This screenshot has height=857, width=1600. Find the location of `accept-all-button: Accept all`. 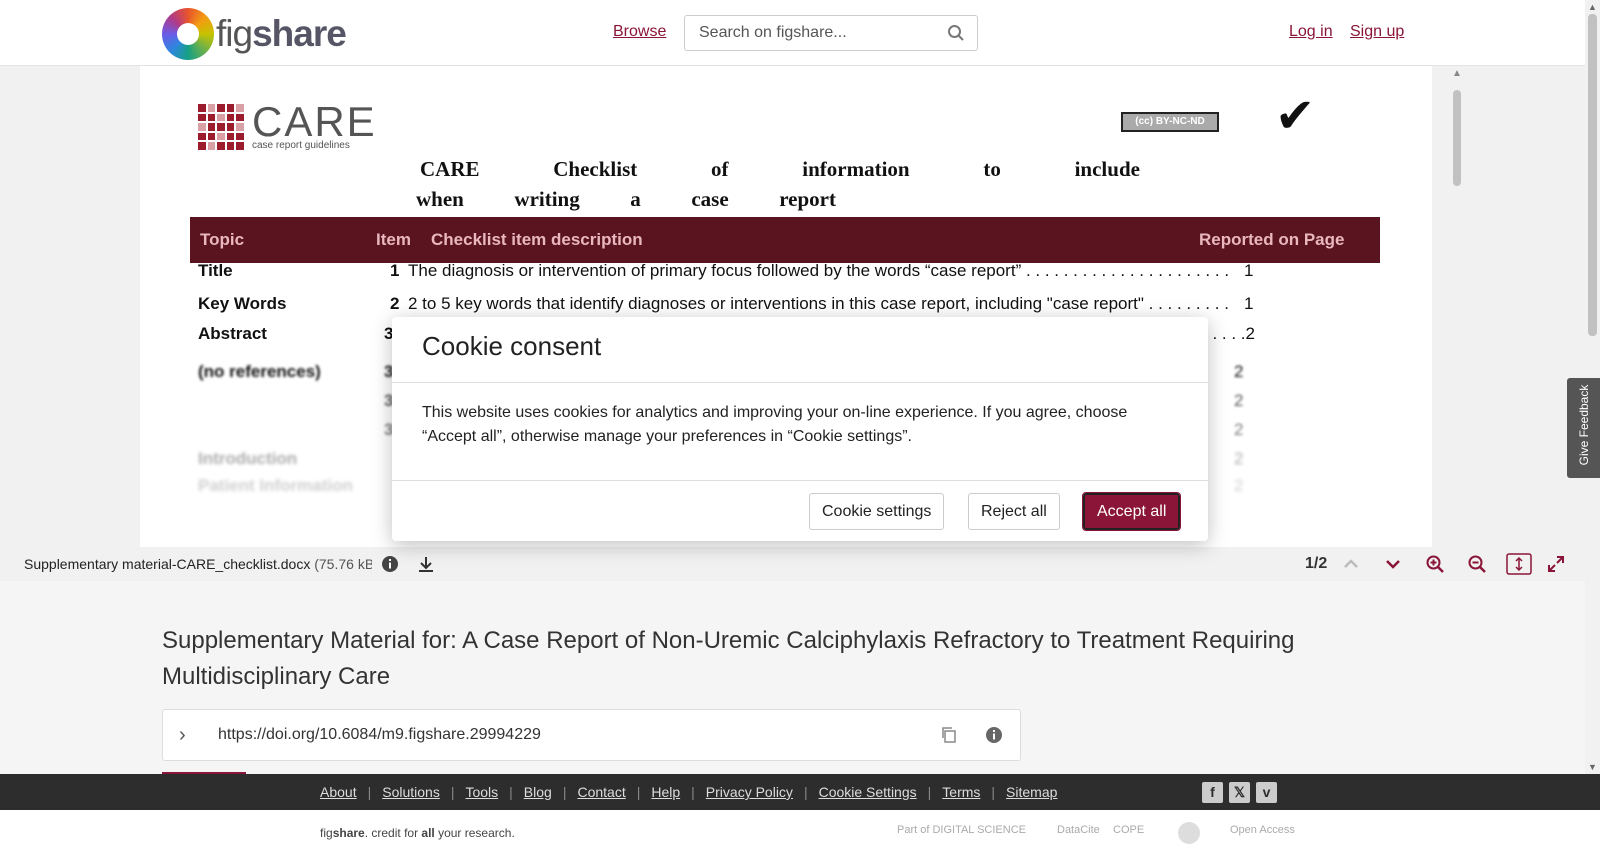

accept-all-button: Accept all is located at coordinates (1131, 511).